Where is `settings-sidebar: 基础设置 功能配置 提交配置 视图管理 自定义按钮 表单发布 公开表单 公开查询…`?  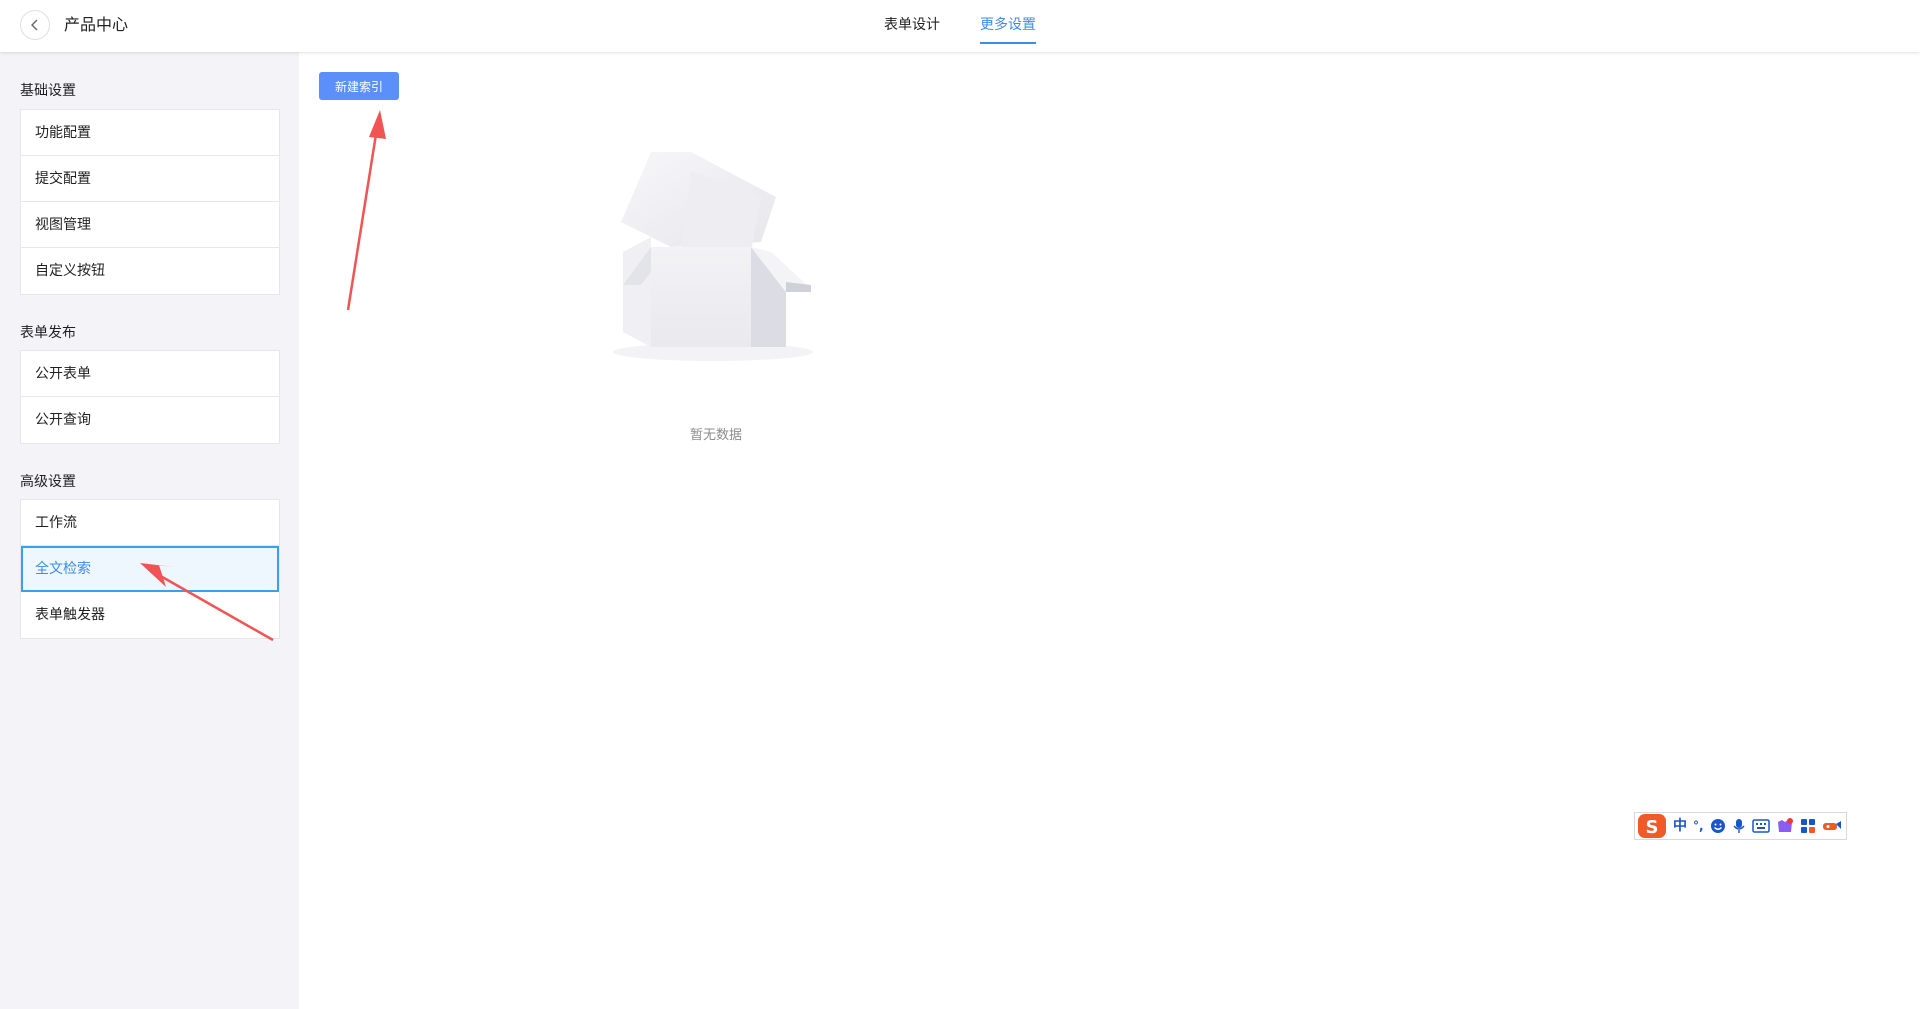 settings-sidebar: 基础设置 功能配置 提交配置 视图管理 自定义按钮 表单发布 公开表单 公开查询… is located at coordinates (149, 530).